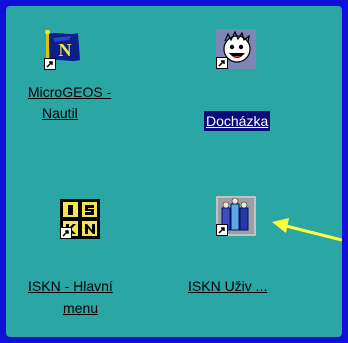 The height and width of the screenshot is (343, 348). I want to click on pointer-arrow-icon, so click(307, 230).